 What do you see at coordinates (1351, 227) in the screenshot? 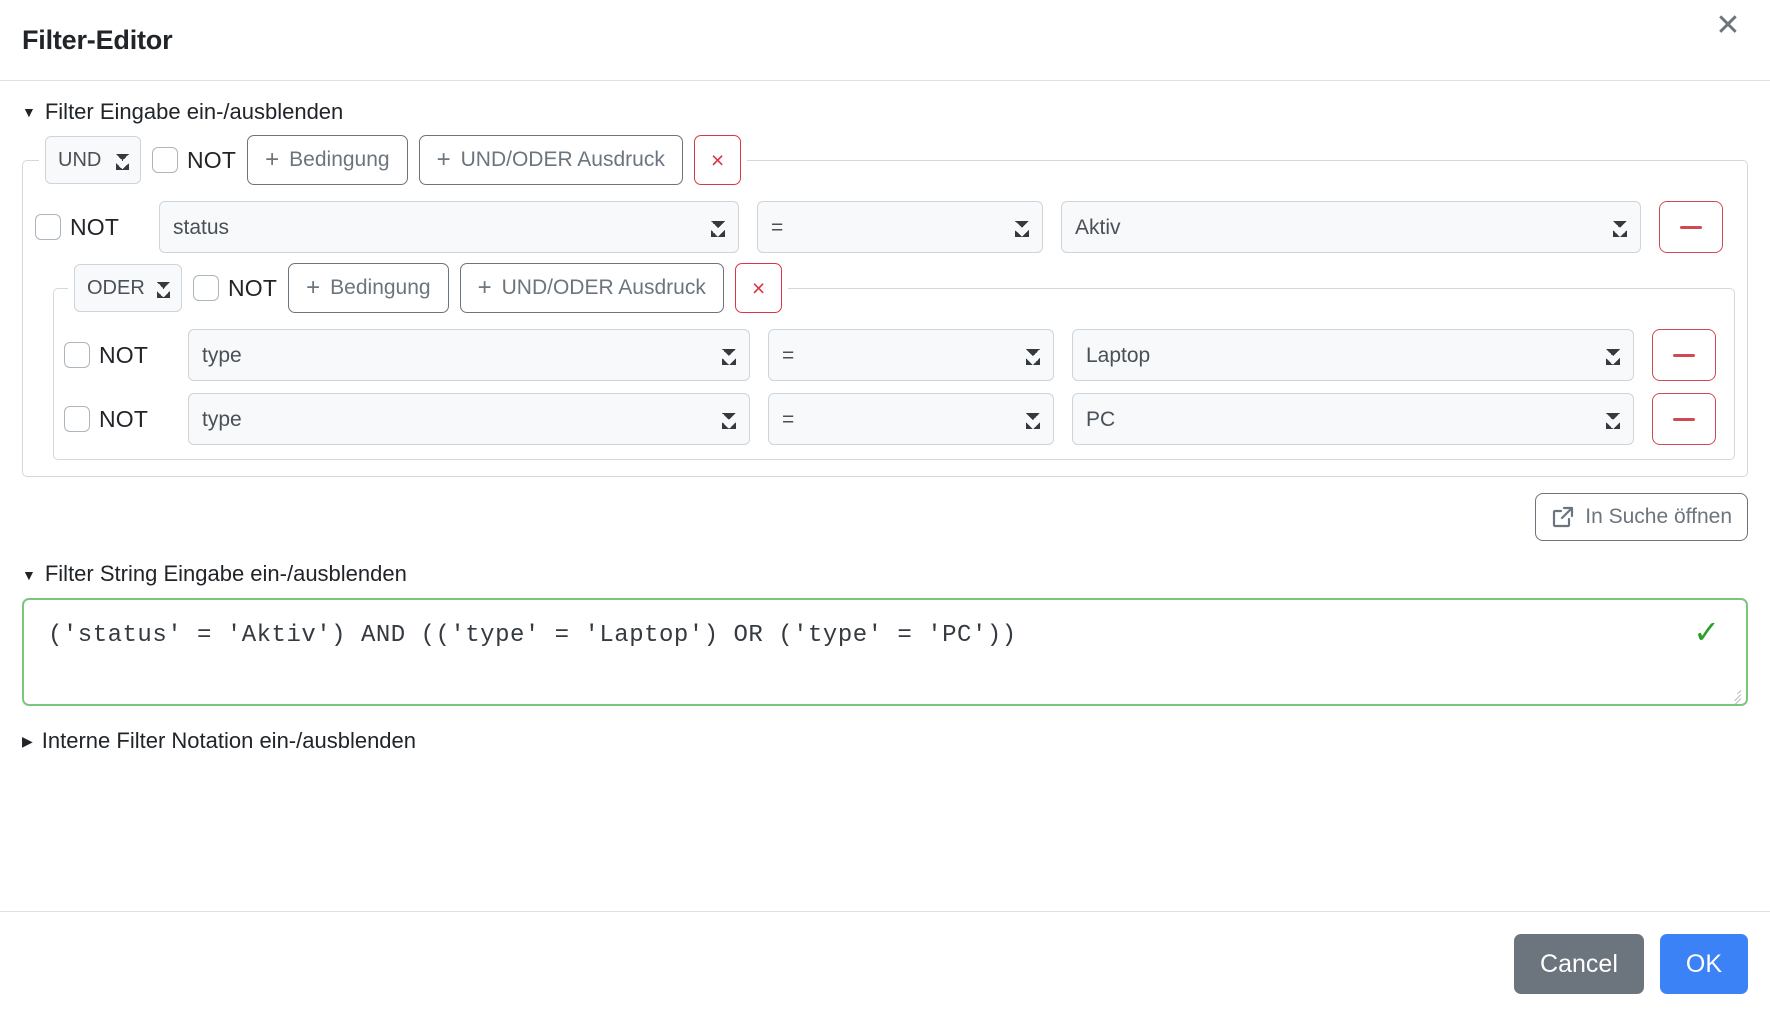
I see `condition-value-select: AktivInaktiv` at bounding box center [1351, 227].